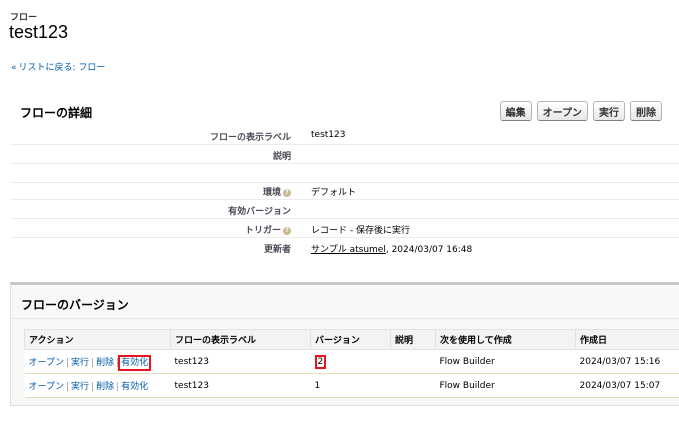  I want to click on field-value: デフォルト, so click(334, 193).